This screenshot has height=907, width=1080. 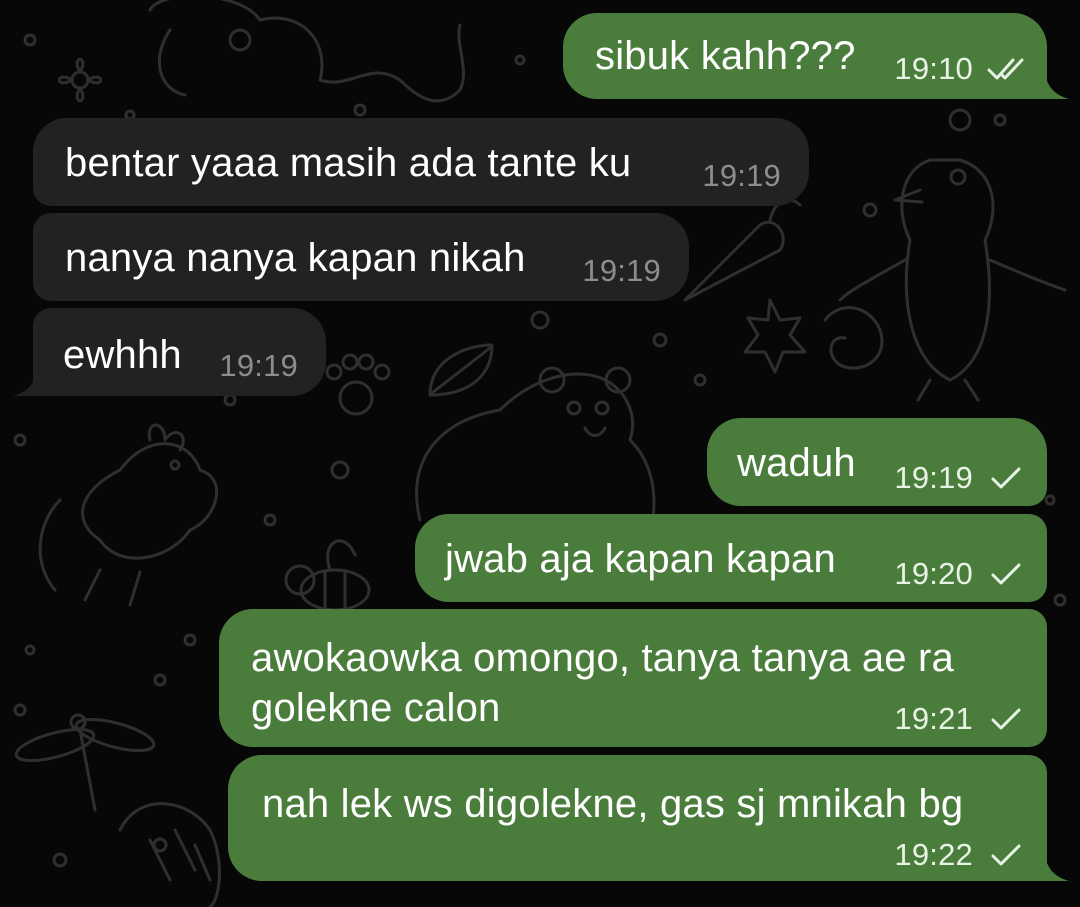 What do you see at coordinates (358, 384) in the screenshot?
I see `paw-doodle` at bounding box center [358, 384].